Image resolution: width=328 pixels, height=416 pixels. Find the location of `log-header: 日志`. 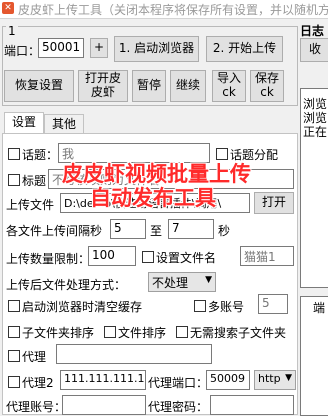

log-header: 日志 is located at coordinates (312, 31).